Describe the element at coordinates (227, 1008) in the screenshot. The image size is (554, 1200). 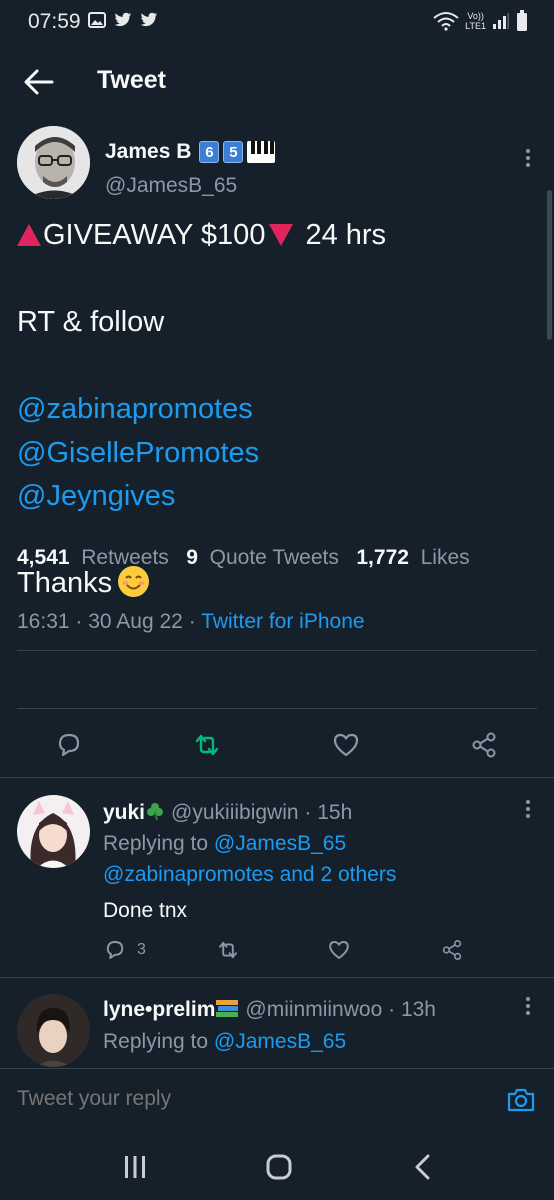
I see `books-icon` at that location.